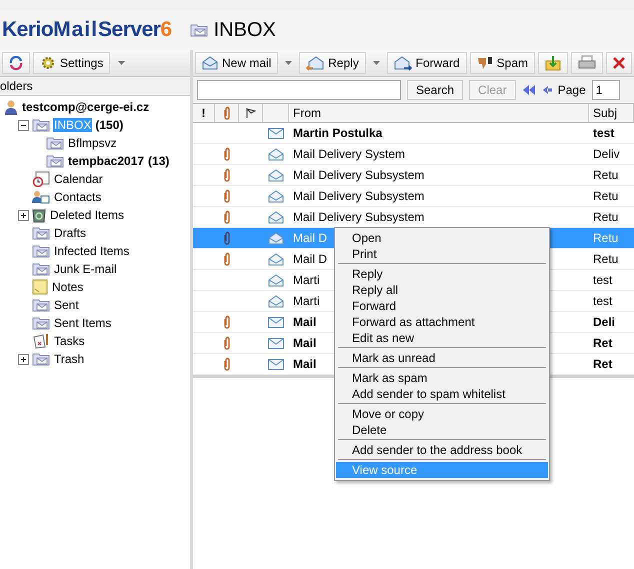 The image size is (634, 569). I want to click on subject: Deliv, so click(606, 154).